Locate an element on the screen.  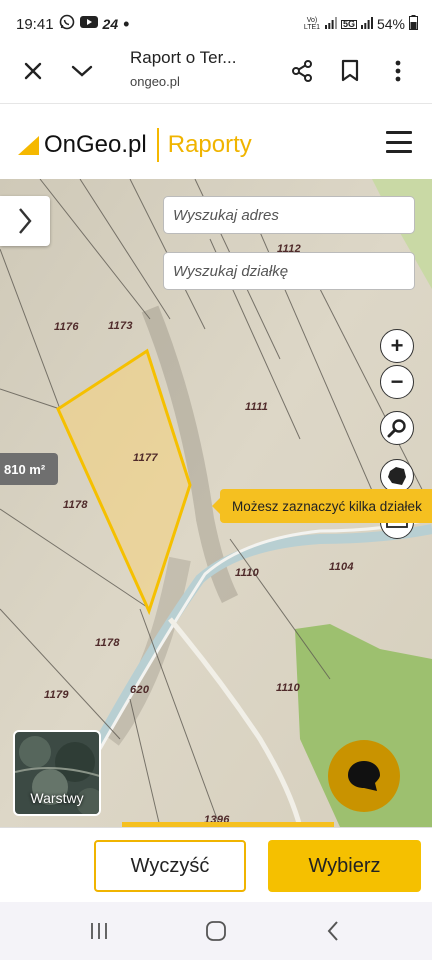
parcel-label: 1176 is located at coordinates (66, 327).